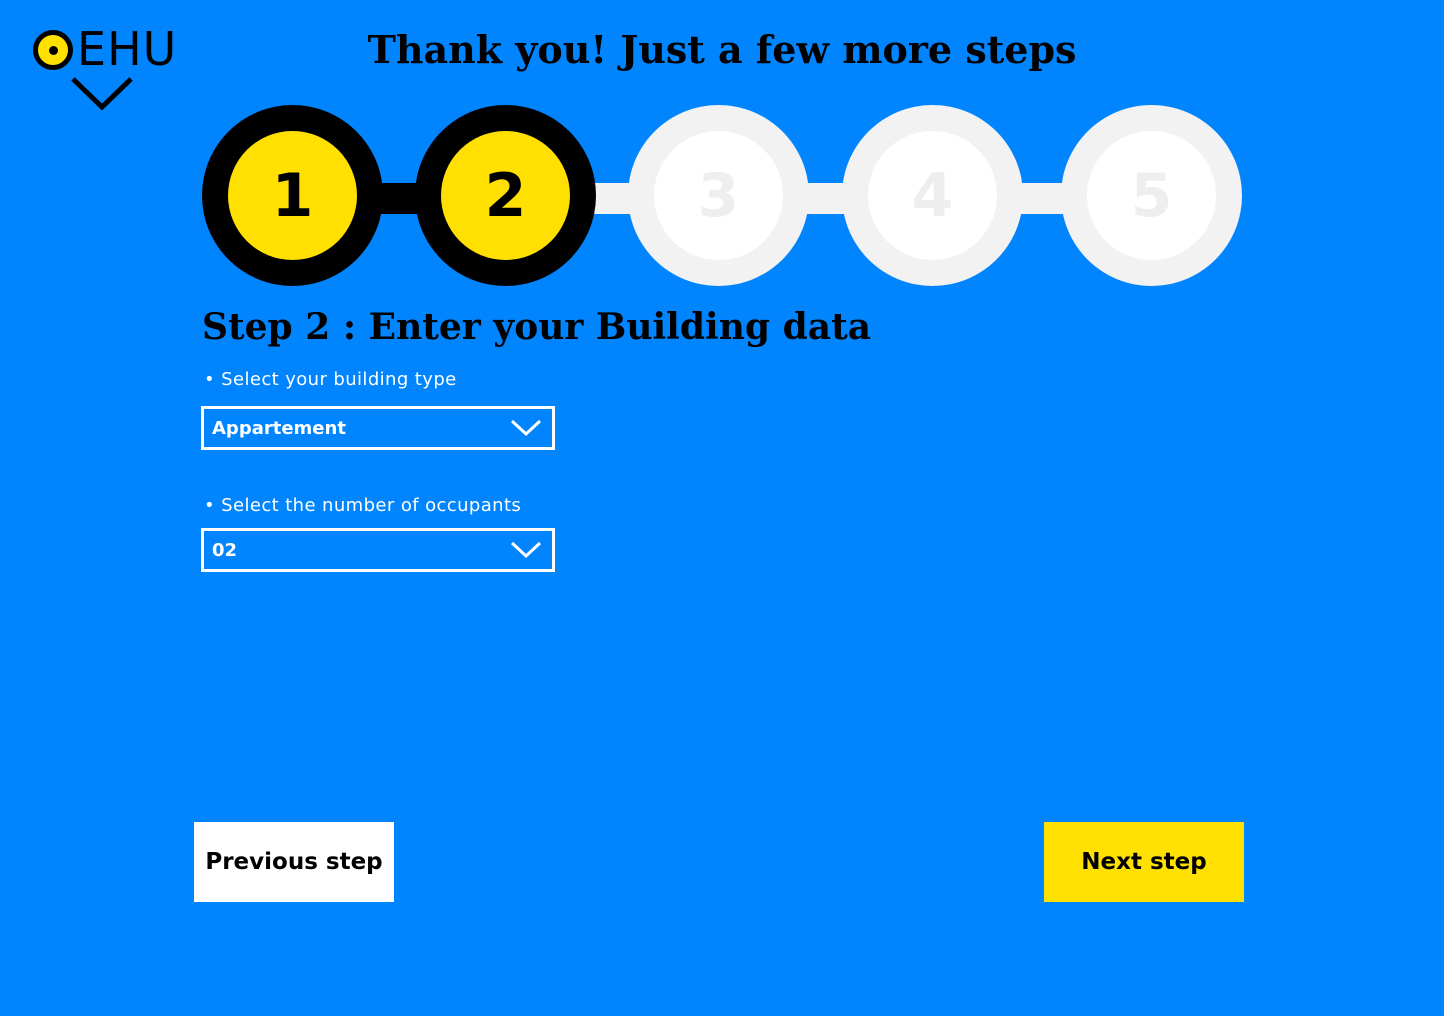 The image size is (1444, 1016). Describe the element at coordinates (330, 379) in the screenshot. I see `building-type-label: • Select your building type` at that location.